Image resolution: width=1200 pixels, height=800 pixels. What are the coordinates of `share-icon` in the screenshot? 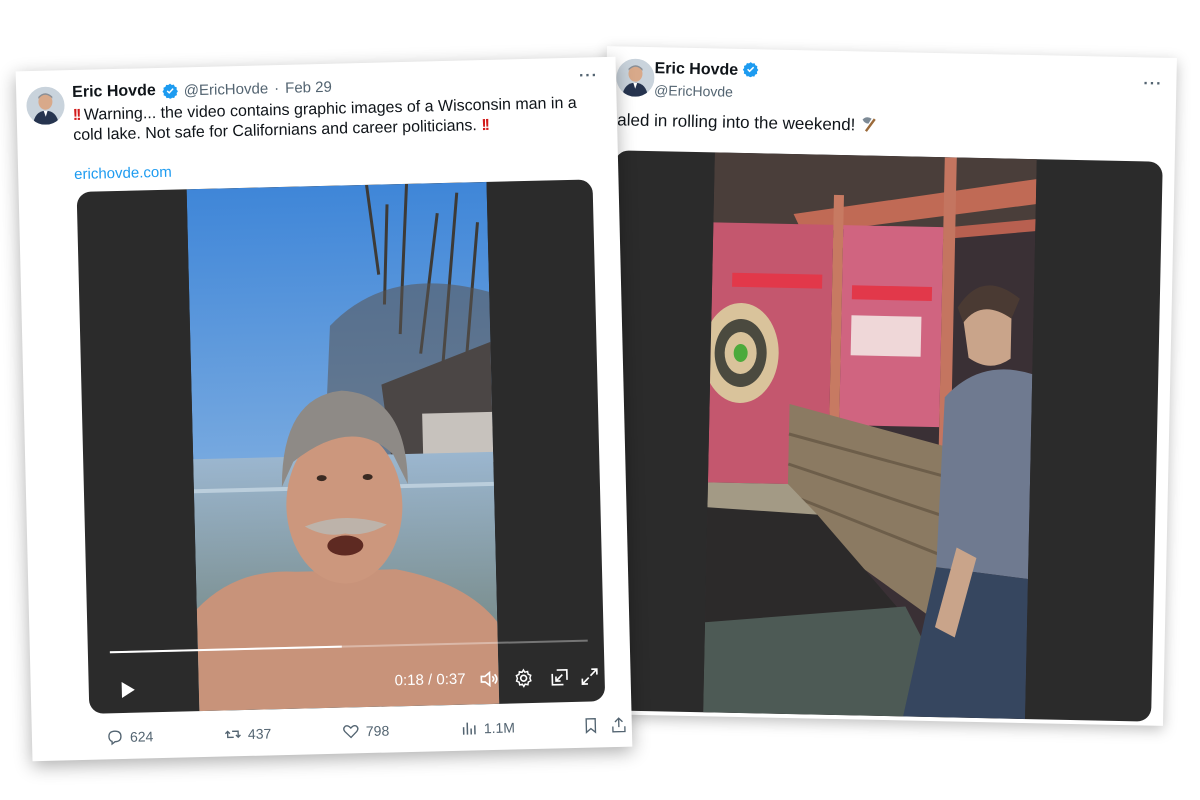 It's located at (619, 725).